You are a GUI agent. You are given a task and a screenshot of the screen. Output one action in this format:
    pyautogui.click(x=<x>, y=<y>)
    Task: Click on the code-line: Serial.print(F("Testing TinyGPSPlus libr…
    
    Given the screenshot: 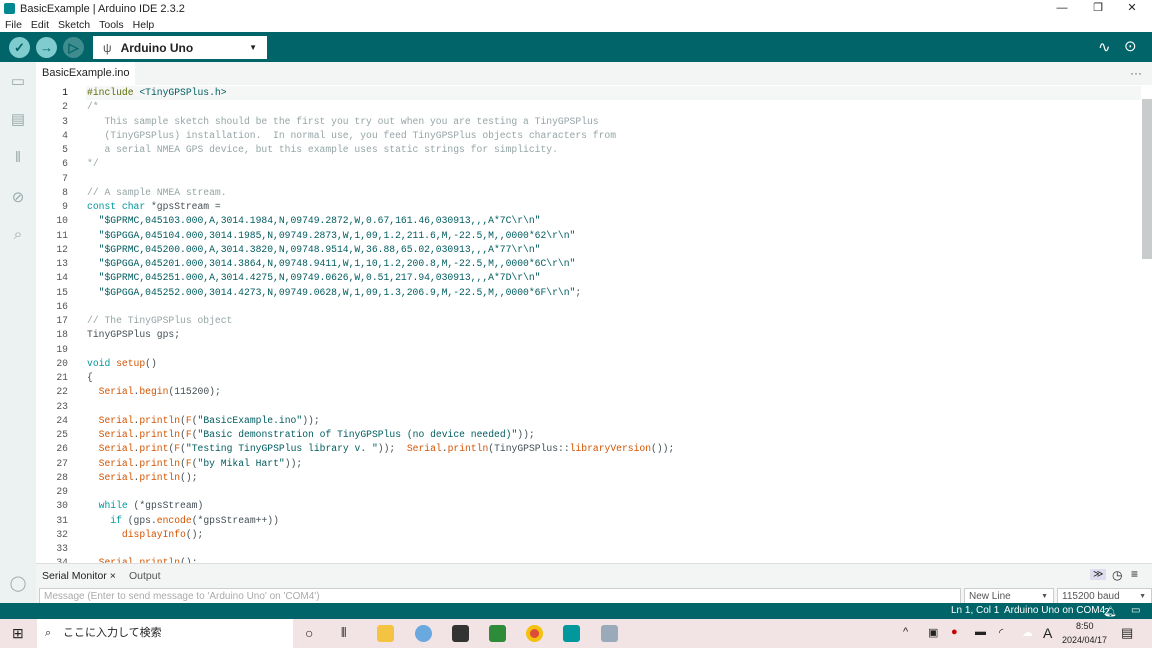 What is the action you would take?
    pyautogui.click(x=381, y=449)
    